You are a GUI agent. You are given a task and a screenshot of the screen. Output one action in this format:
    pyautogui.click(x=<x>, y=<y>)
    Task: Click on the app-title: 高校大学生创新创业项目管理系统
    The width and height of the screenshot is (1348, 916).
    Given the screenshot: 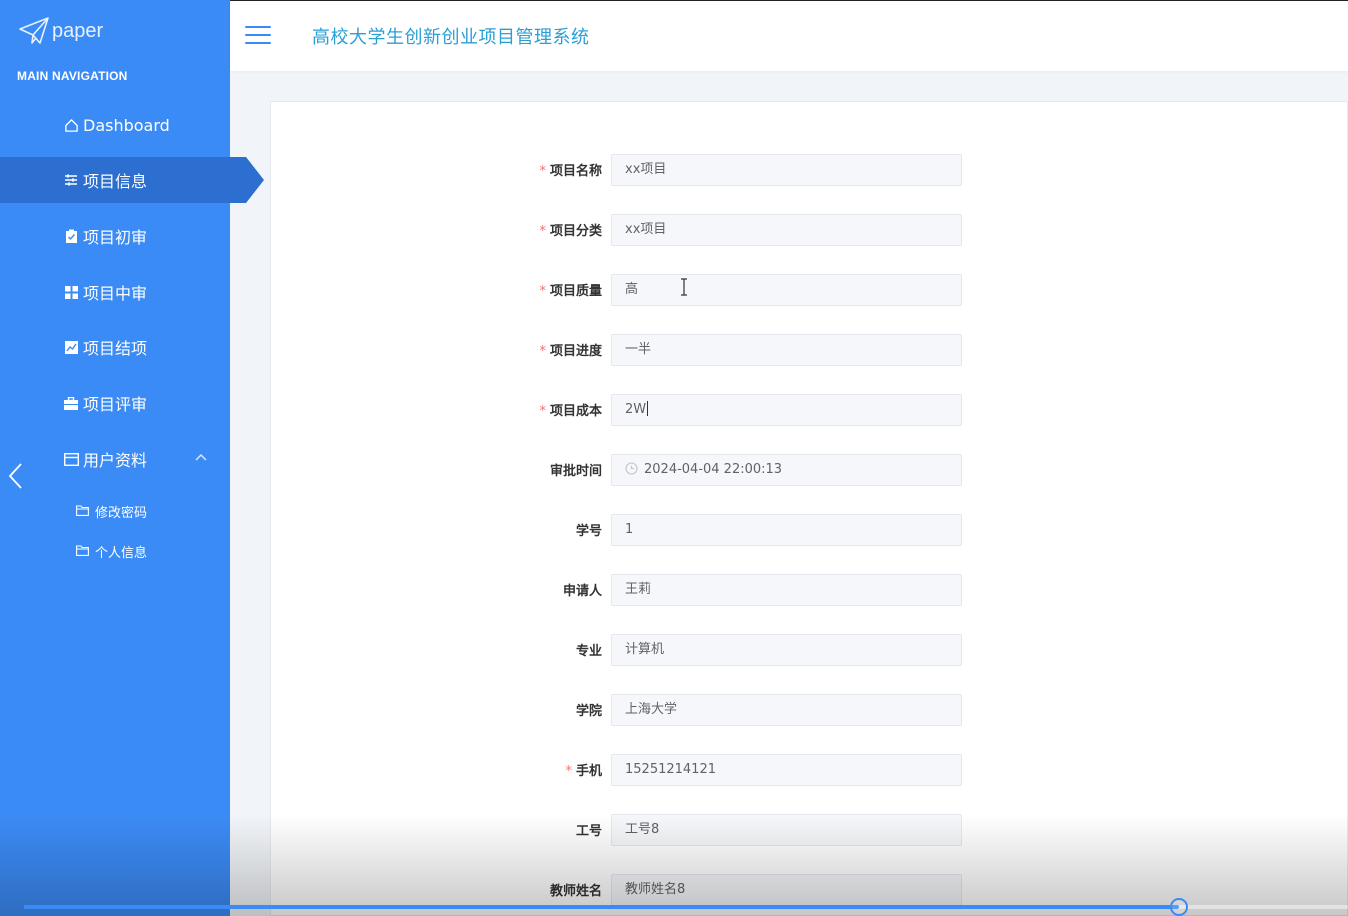 What is the action you would take?
    pyautogui.click(x=451, y=37)
    